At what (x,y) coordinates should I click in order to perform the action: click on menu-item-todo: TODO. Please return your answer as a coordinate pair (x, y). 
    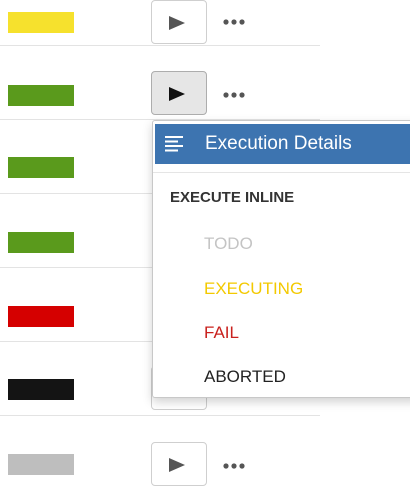
    Looking at the image, I should click on (228, 244).